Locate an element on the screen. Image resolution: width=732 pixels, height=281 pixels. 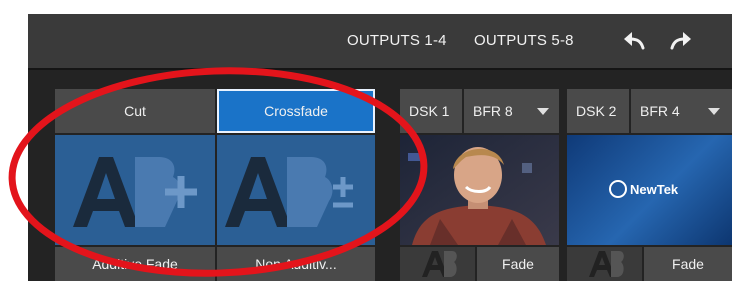
newtek-logo: NewTek is located at coordinates (643, 189).